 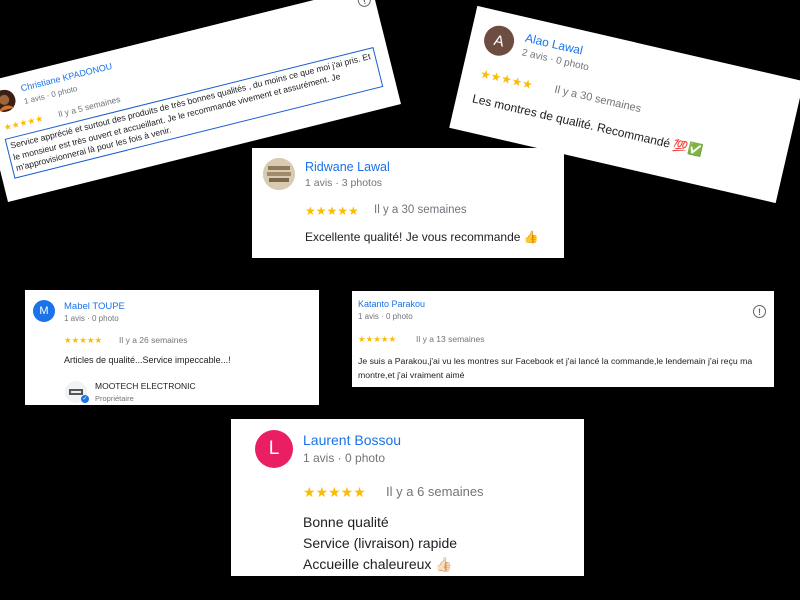 I want to click on review-time: Il y a 6 semaines, so click(x=435, y=491).